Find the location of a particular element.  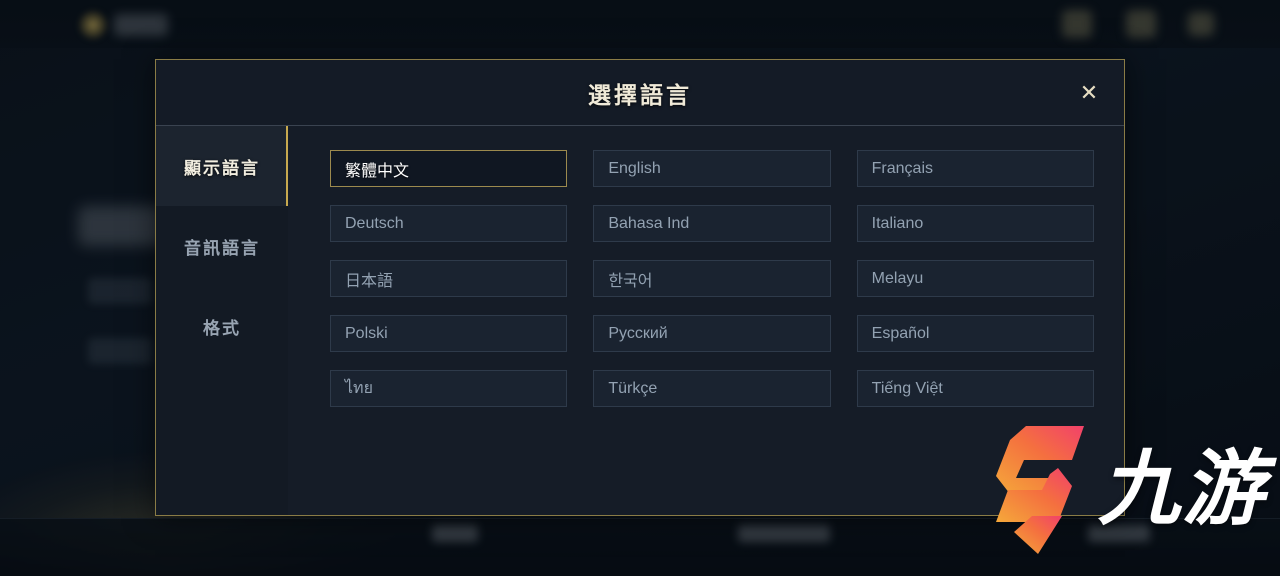

dialog-sidebar: 顯示語言音訊語言格式 is located at coordinates (222, 320).